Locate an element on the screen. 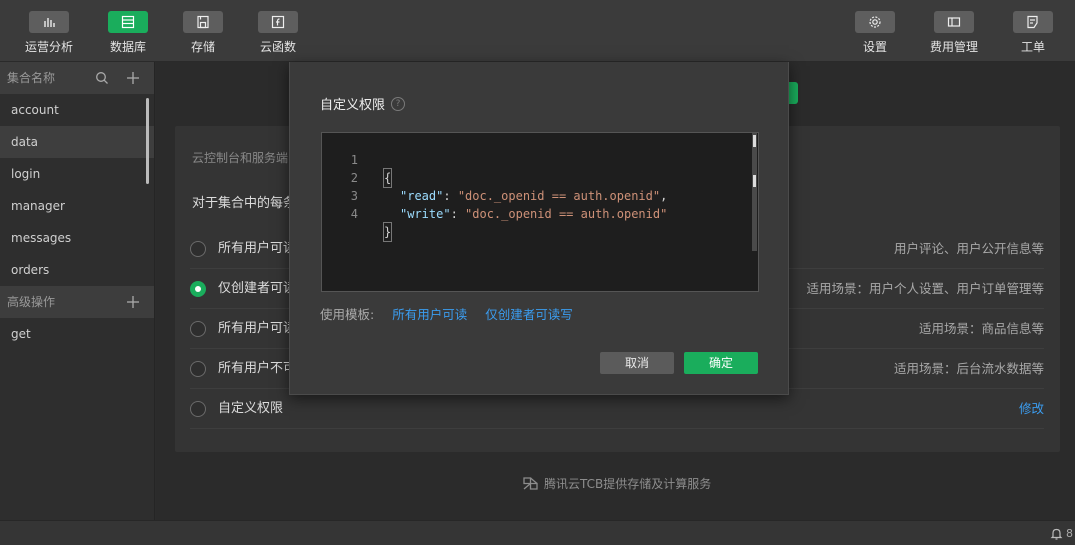  code-close-brace: } is located at coordinates (387, 232).